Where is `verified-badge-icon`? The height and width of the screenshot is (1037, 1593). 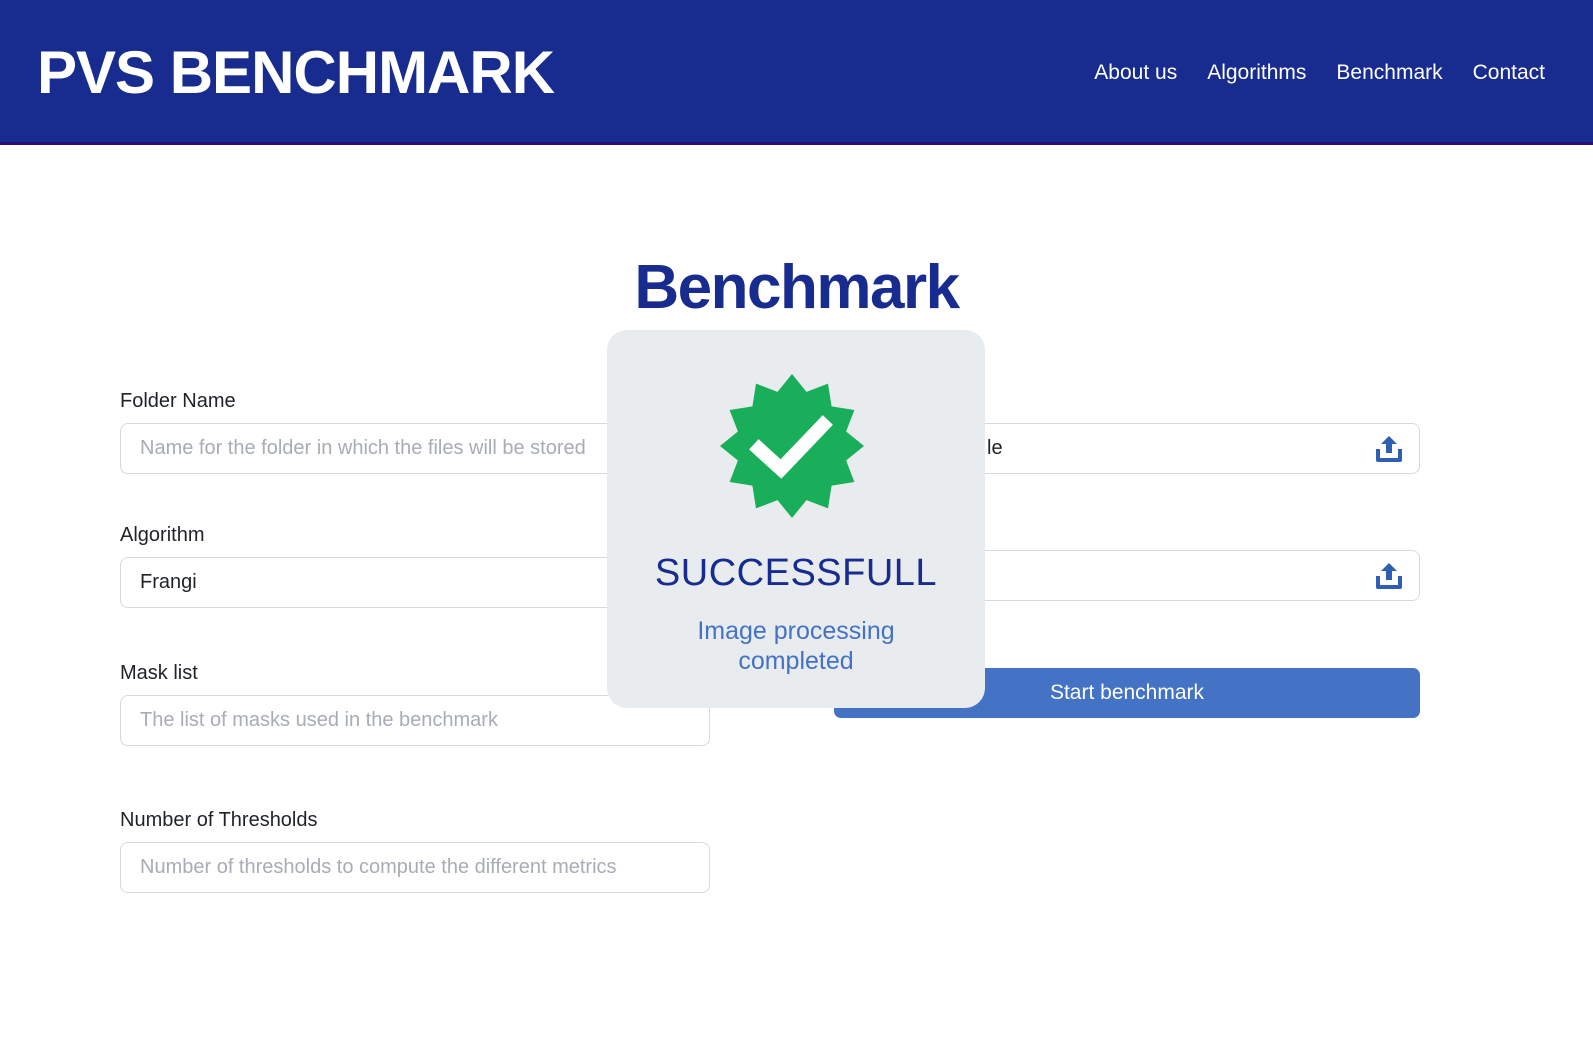 verified-badge-icon is located at coordinates (792, 446).